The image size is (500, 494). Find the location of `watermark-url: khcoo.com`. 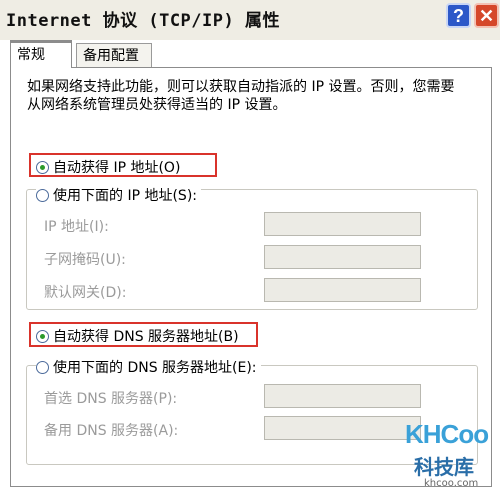

watermark-url: khcoo.com is located at coordinates (451, 483).